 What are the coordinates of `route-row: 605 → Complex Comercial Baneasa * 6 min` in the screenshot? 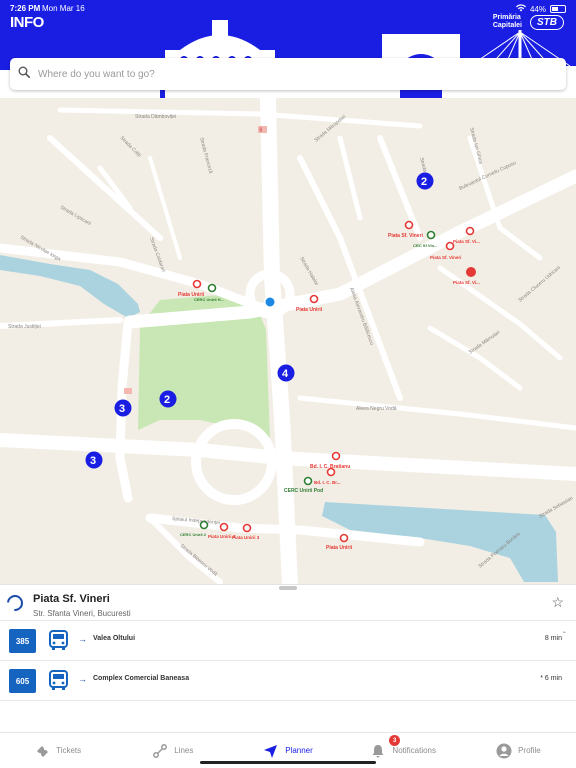 It's located at (288, 681).